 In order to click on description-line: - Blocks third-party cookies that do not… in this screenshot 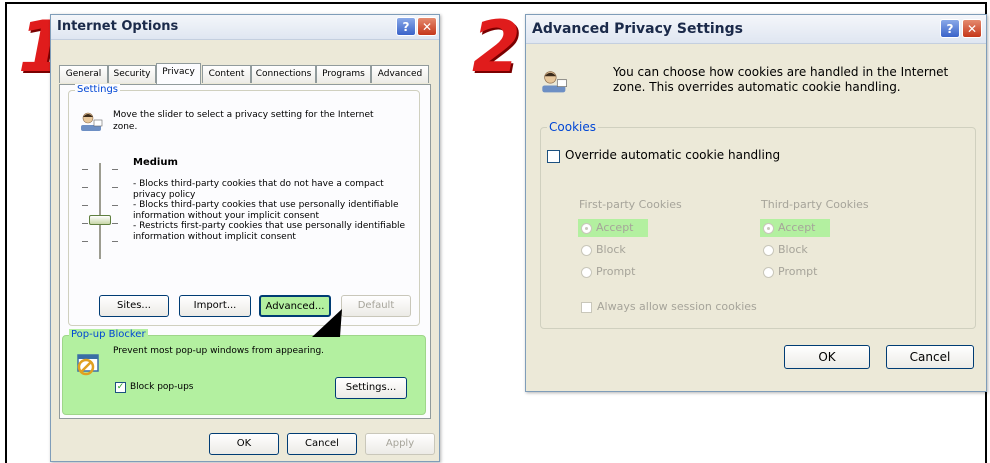, I will do `click(258, 184)`.